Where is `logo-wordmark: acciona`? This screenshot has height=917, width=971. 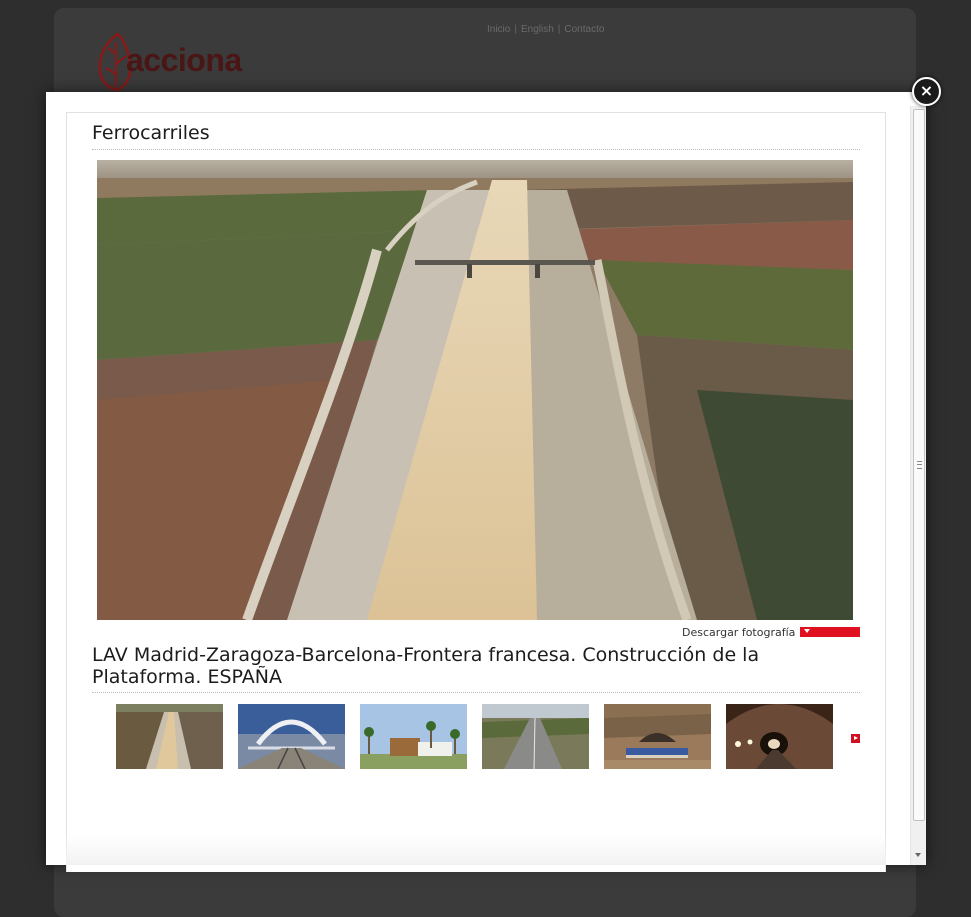
logo-wordmark: acciona is located at coordinates (184, 60).